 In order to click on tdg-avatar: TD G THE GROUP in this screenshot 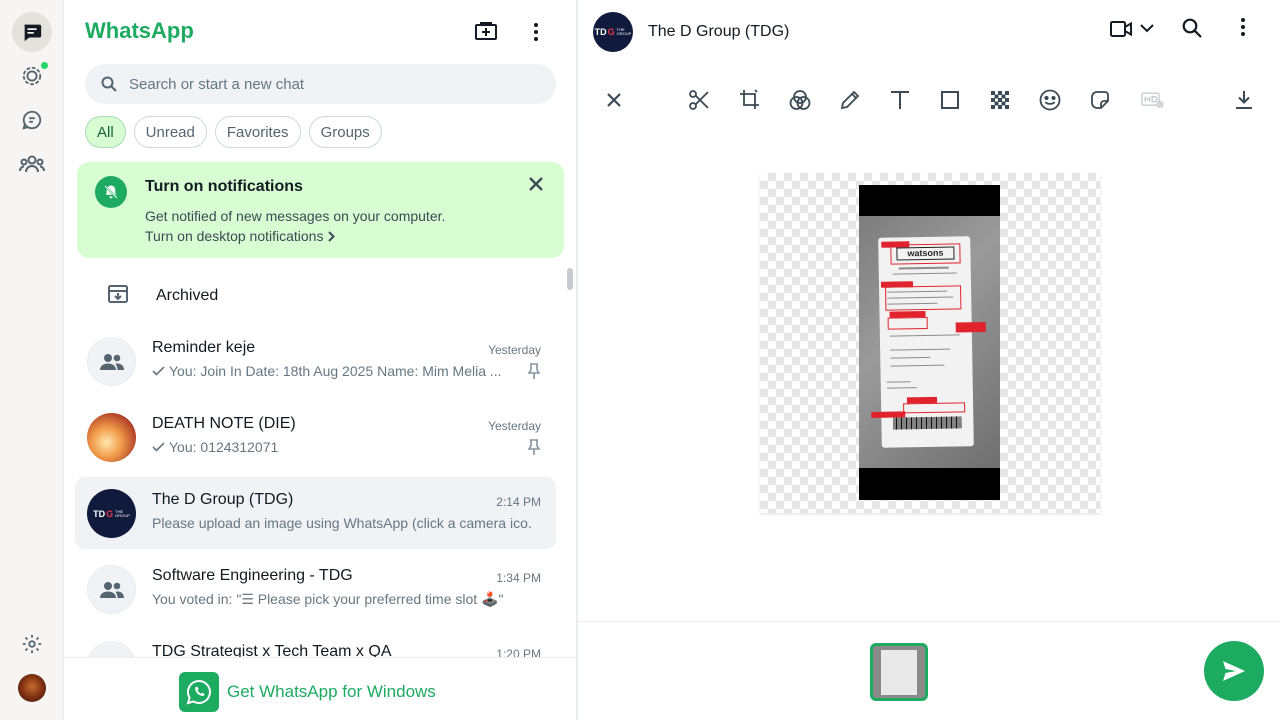, I will do `click(111, 513)`.